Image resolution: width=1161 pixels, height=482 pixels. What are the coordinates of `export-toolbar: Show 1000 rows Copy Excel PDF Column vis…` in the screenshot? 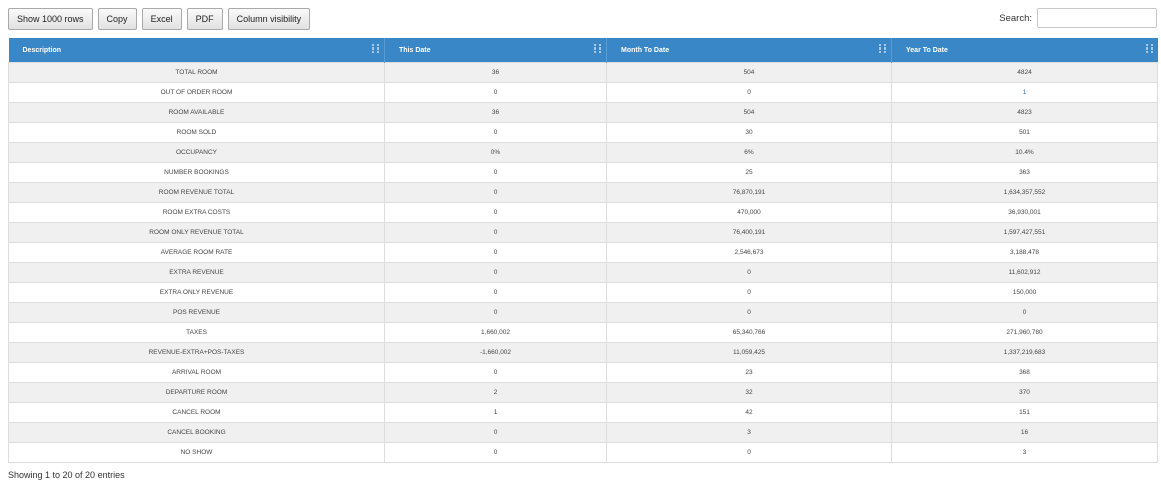 It's located at (159, 19).